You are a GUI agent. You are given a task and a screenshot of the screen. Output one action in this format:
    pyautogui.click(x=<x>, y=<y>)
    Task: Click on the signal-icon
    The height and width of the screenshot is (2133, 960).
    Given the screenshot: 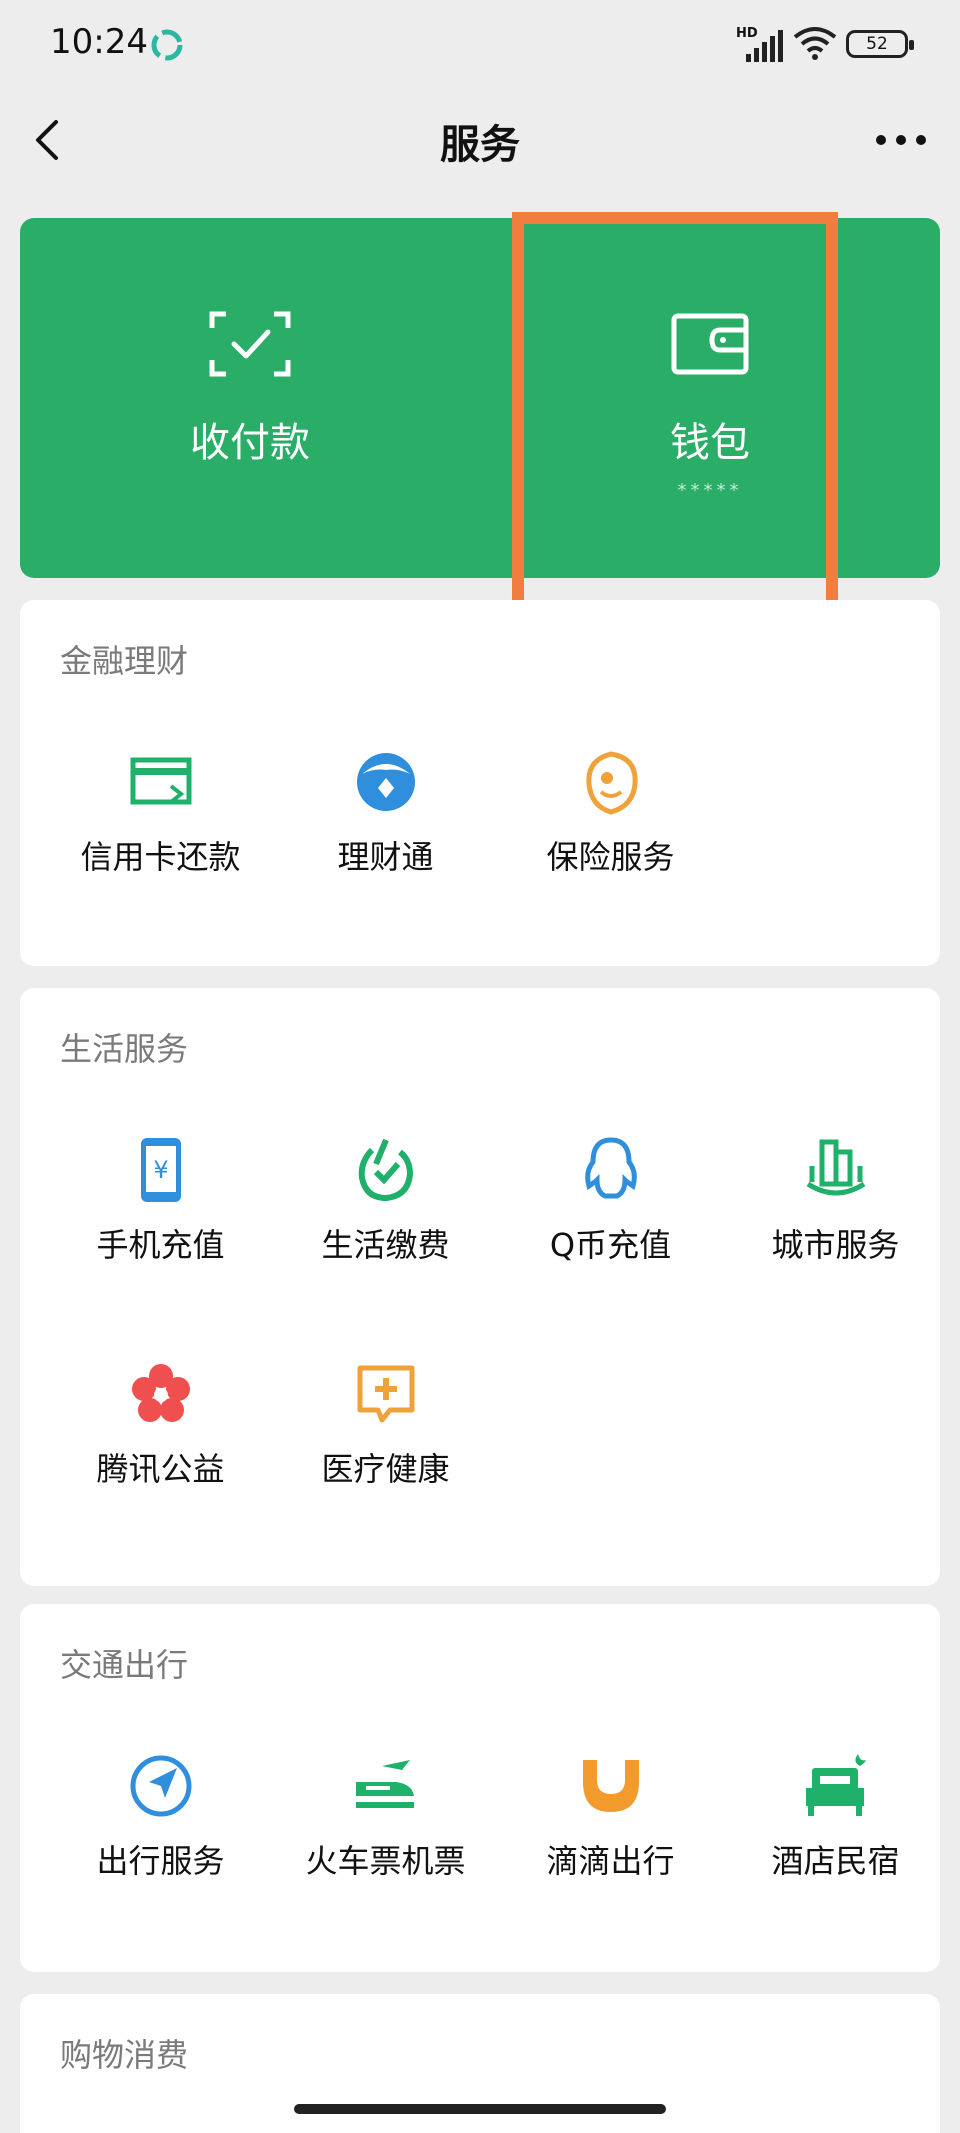 What is the action you would take?
    pyautogui.click(x=764, y=46)
    